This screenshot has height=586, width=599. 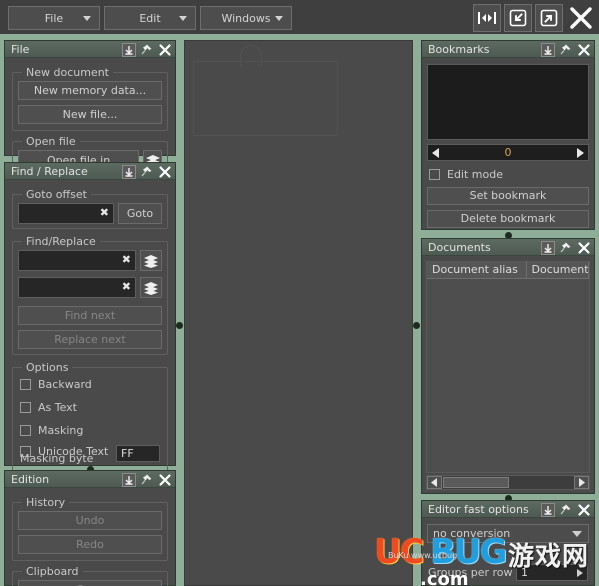 What do you see at coordinates (508, 533) in the screenshot?
I see `conversion-combo: no conversion` at bounding box center [508, 533].